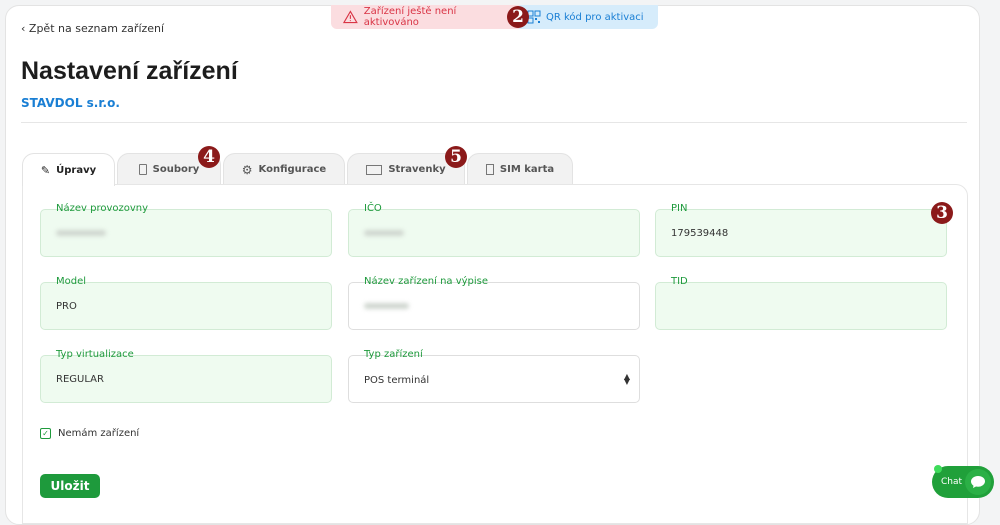 This screenshot has width=1000, height=525. What do you see at coordinates (45, 170) in the screenshot?
I see `edit-icon: ✎` at bounding box center [45, 170].